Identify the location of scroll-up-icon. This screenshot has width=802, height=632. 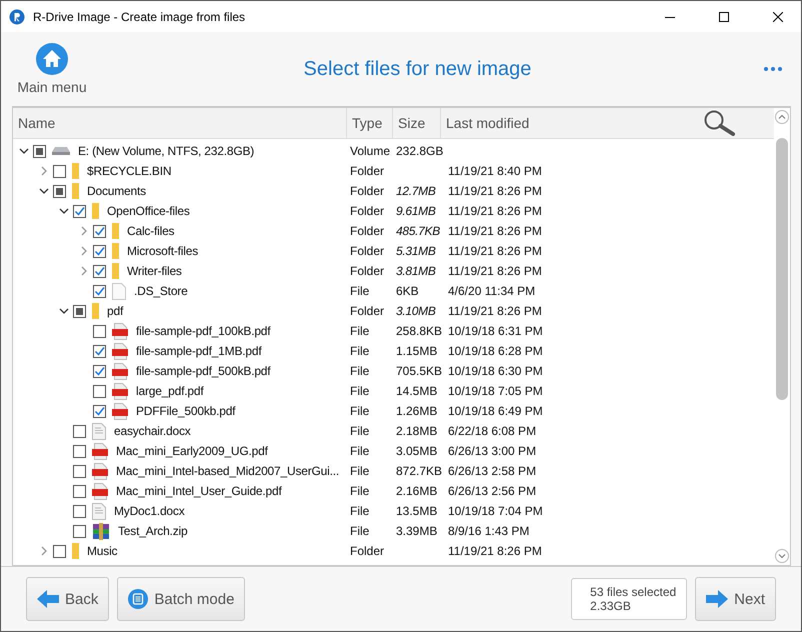
(782, 117).